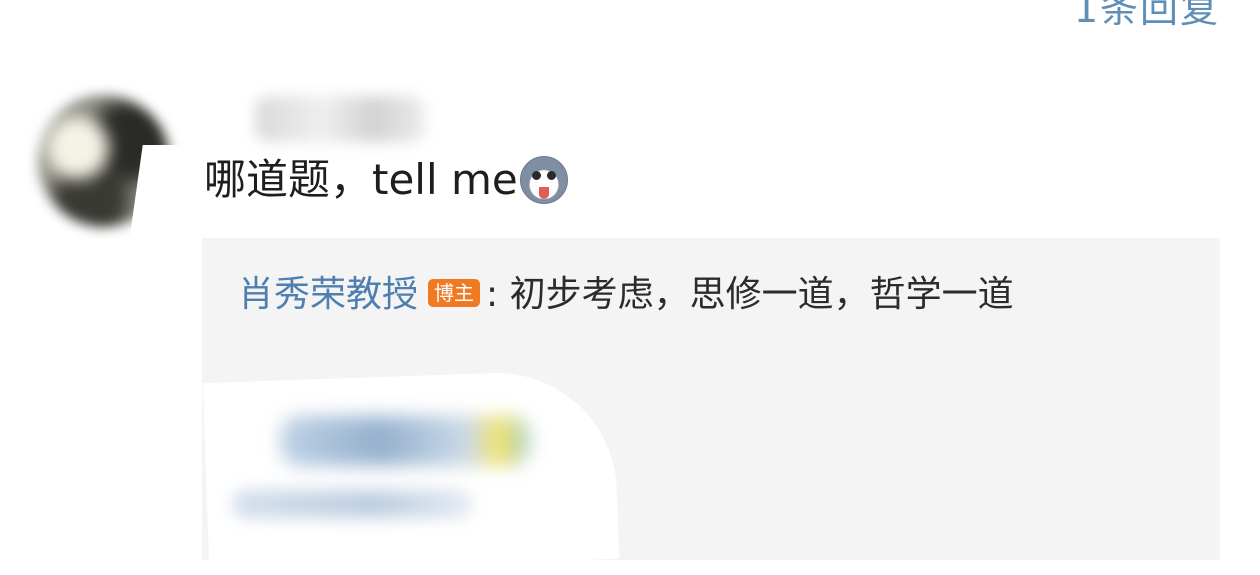 The width and height of the screenshot is (1260, 575). I want to click on blurred-area, so click(411, 471).